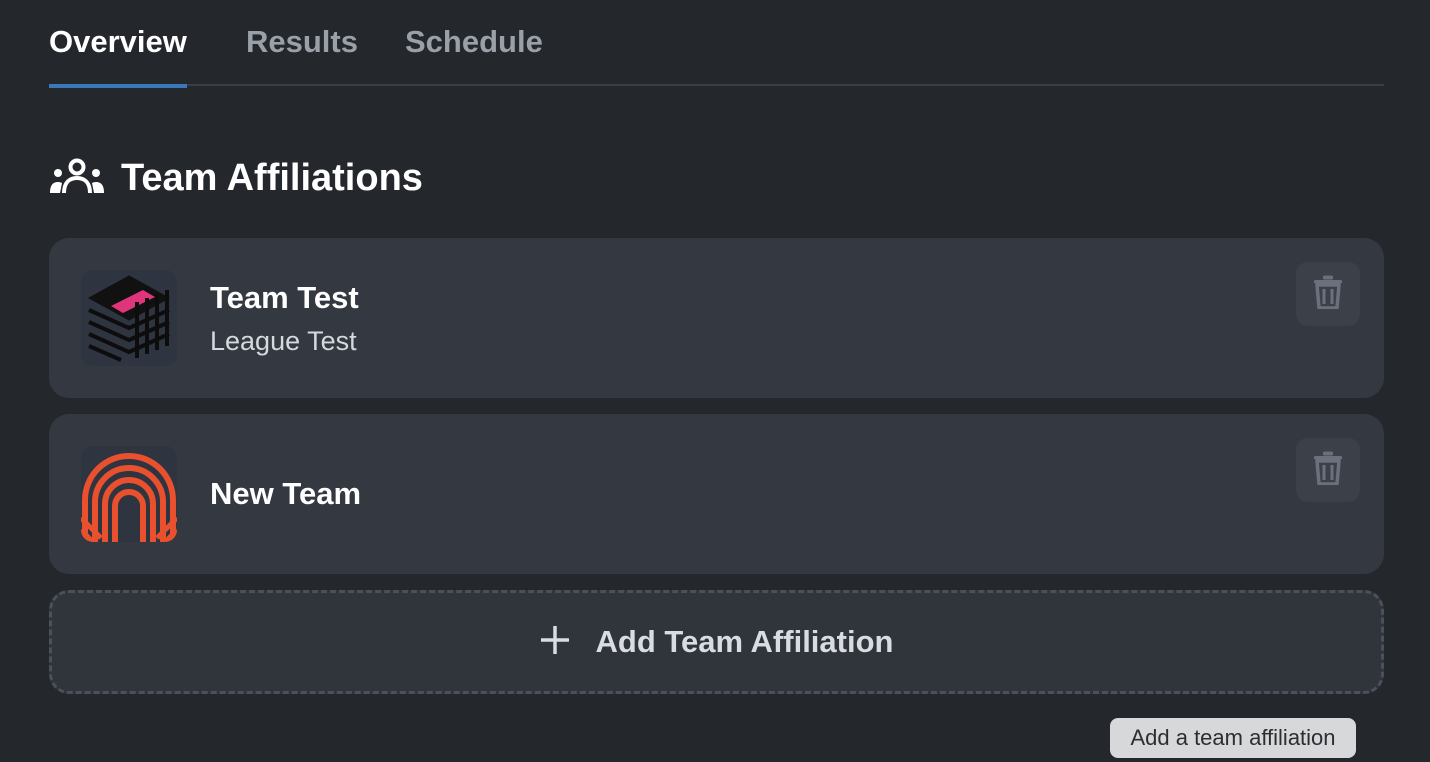 The width and height of the screenshot is (1430, 762). Describe the element at coordinates (272, 177) in the screenshot. I see `section-title: Team Affiliations` at that location.